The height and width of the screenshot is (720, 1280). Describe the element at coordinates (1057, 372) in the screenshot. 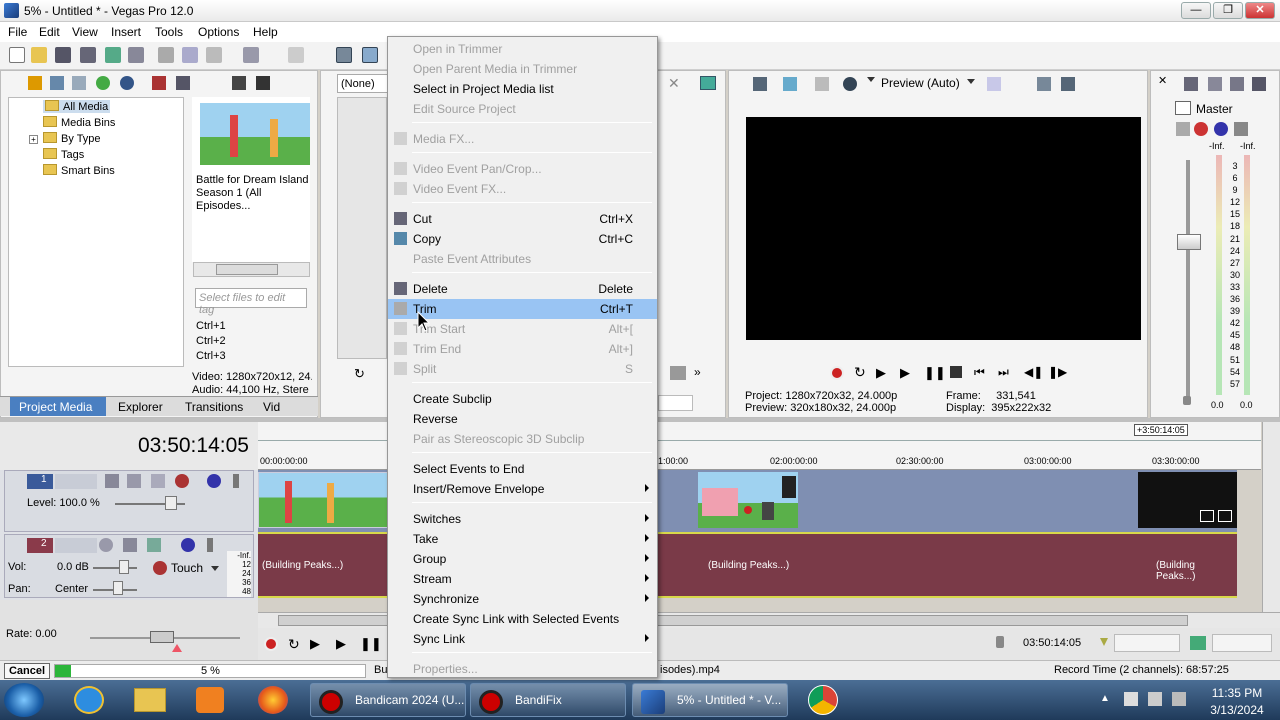

I see `next-frame-icon: ❚▶` at that location.